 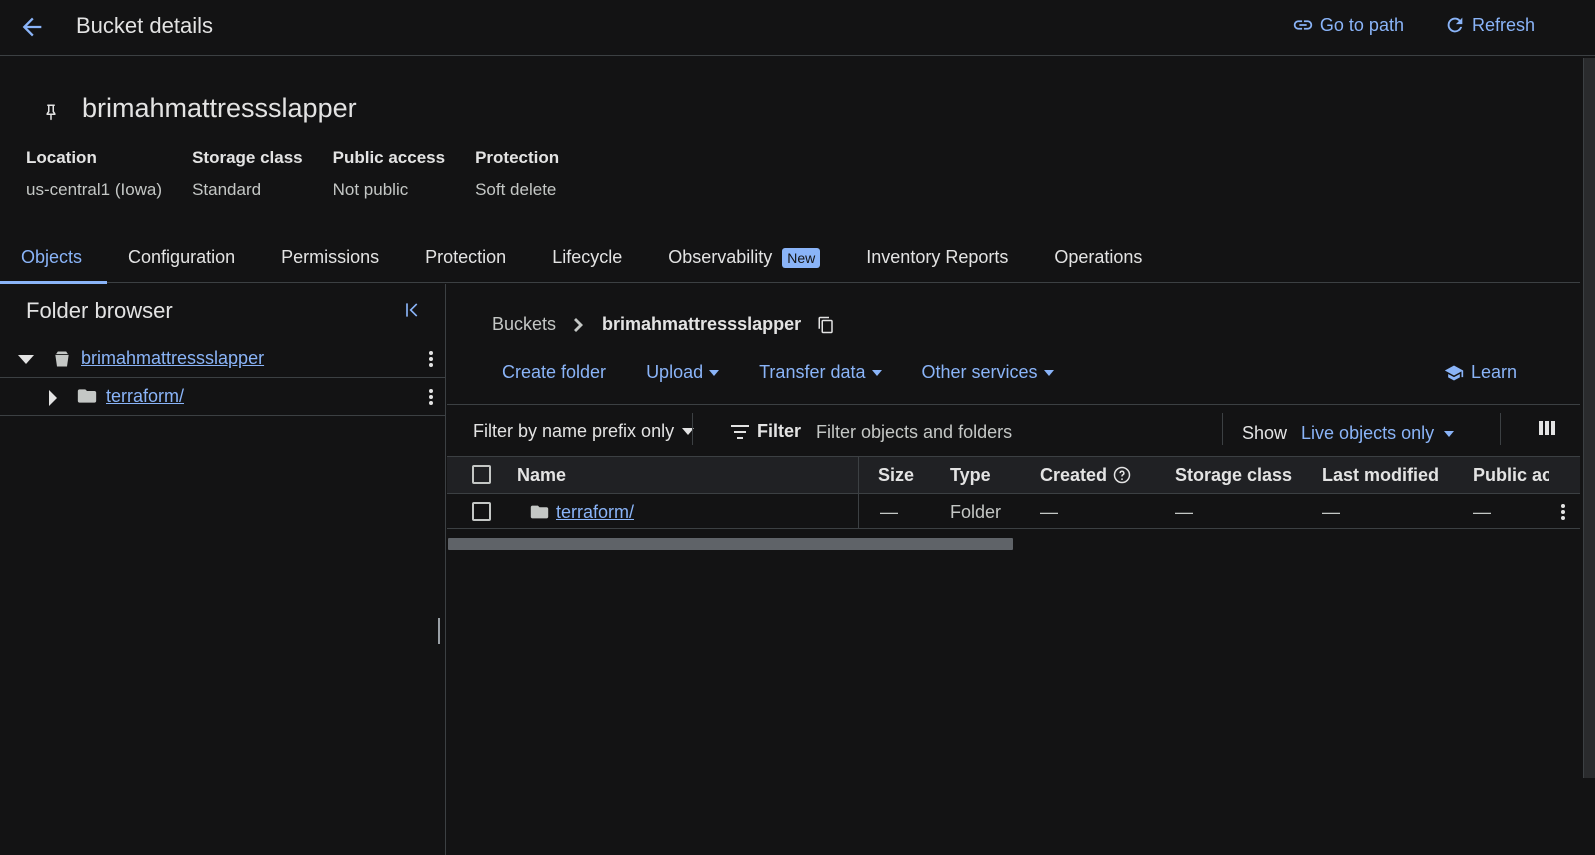 What do you see at coordinates (1122, 475) in the screenshot?
I see `help-icon` at bounding box center [1122, 475].